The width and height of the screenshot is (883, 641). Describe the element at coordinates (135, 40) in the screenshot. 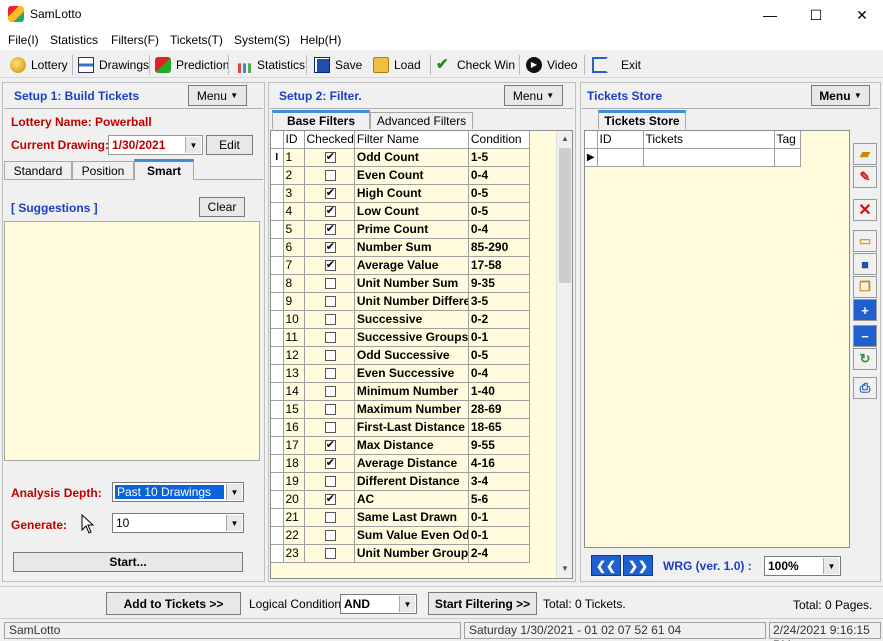

I see `menu-filters: Filters(F)` at that location.